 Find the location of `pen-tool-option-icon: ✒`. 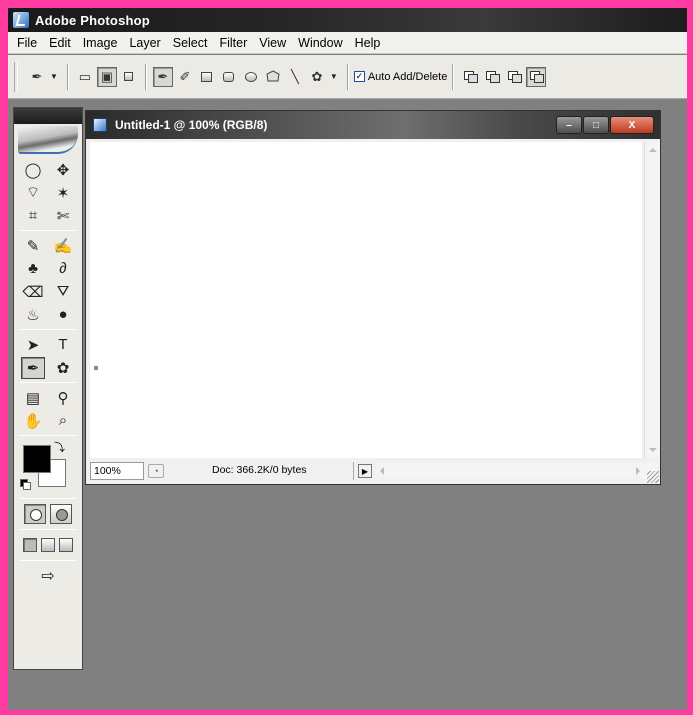

pen-tool-option-icon: ✒ is located at coordinates (162, 76).